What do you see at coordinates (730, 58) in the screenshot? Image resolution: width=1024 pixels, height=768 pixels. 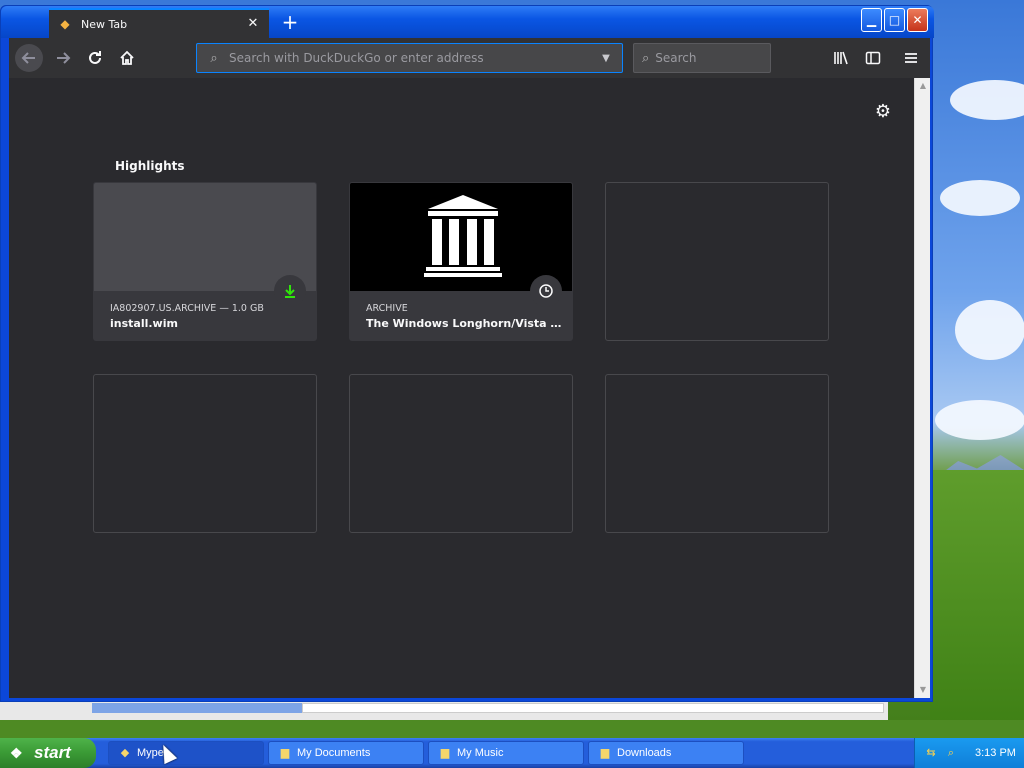 I see `search-input` at bounding box center [730, 58].